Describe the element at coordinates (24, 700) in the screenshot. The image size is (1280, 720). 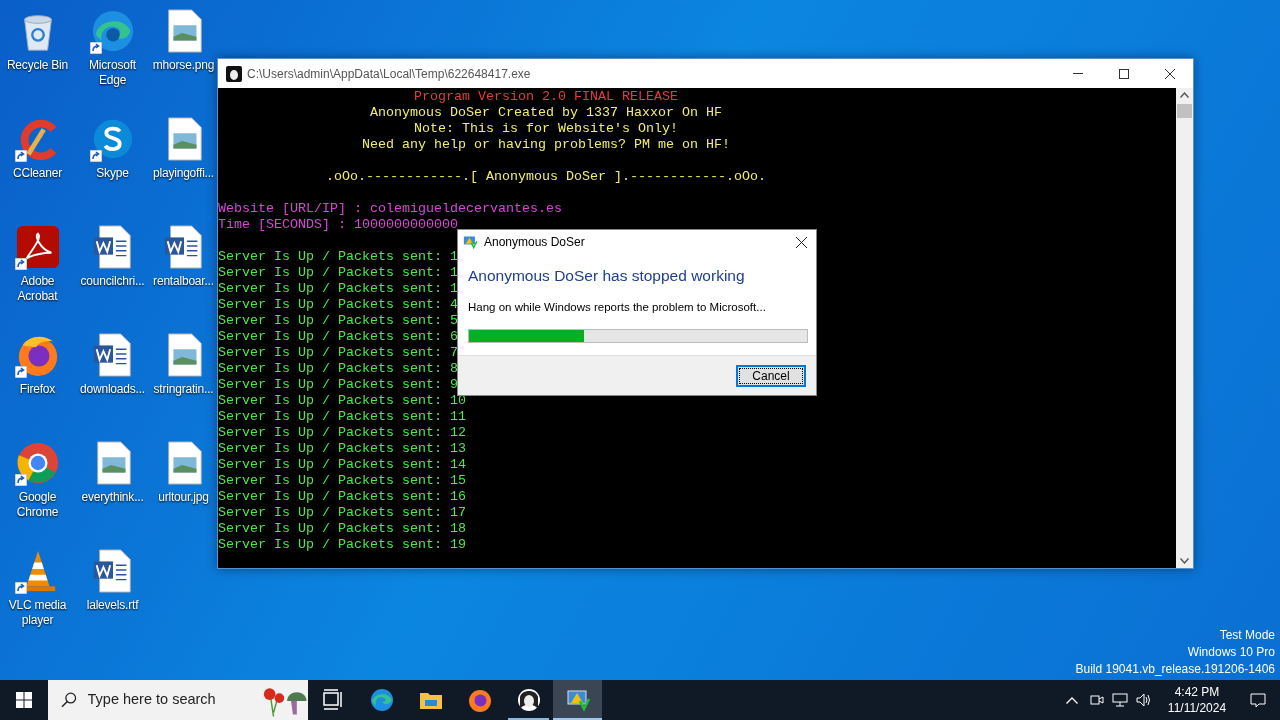
I see `windows-logo-icon` at that location.